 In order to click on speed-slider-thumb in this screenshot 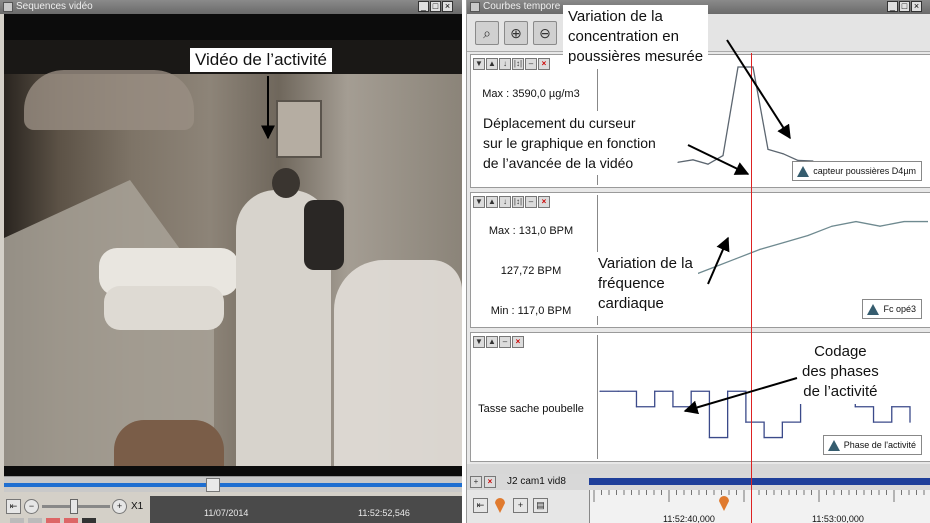, I will do `click(74, 506)`.